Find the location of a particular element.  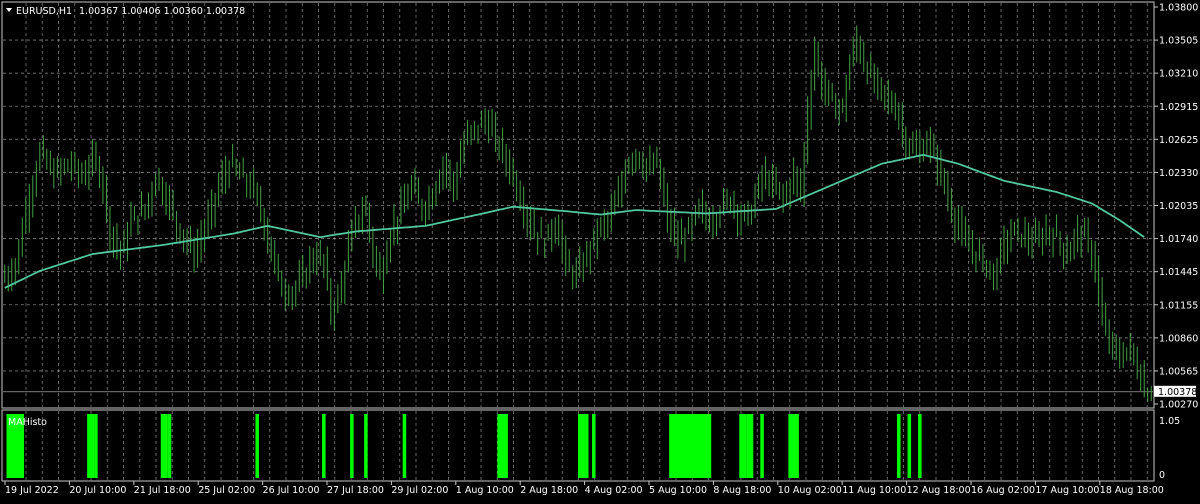

time-tick-label: 20 Jul 10:00 is located at coordinates (97, 490).